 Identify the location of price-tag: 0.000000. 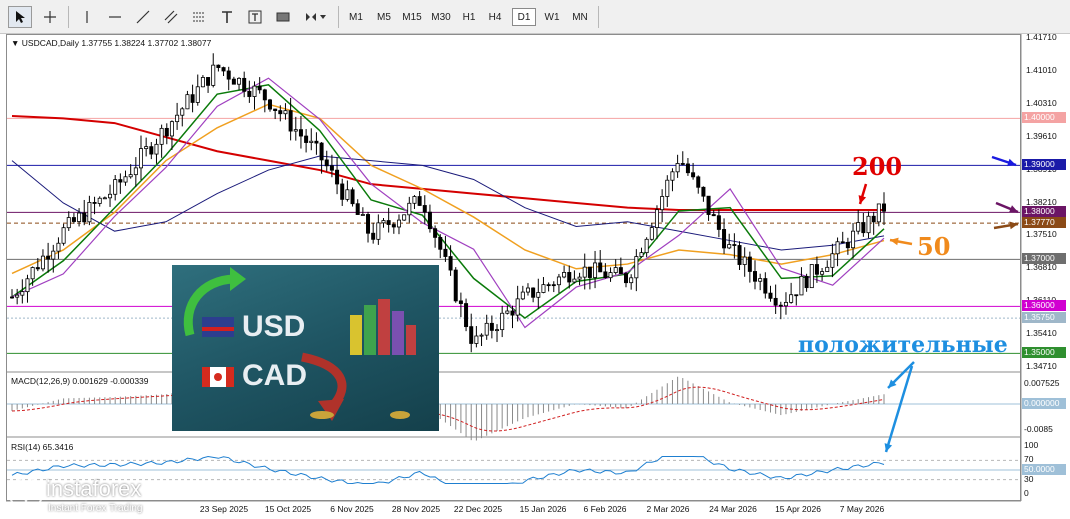
(1044, 403).